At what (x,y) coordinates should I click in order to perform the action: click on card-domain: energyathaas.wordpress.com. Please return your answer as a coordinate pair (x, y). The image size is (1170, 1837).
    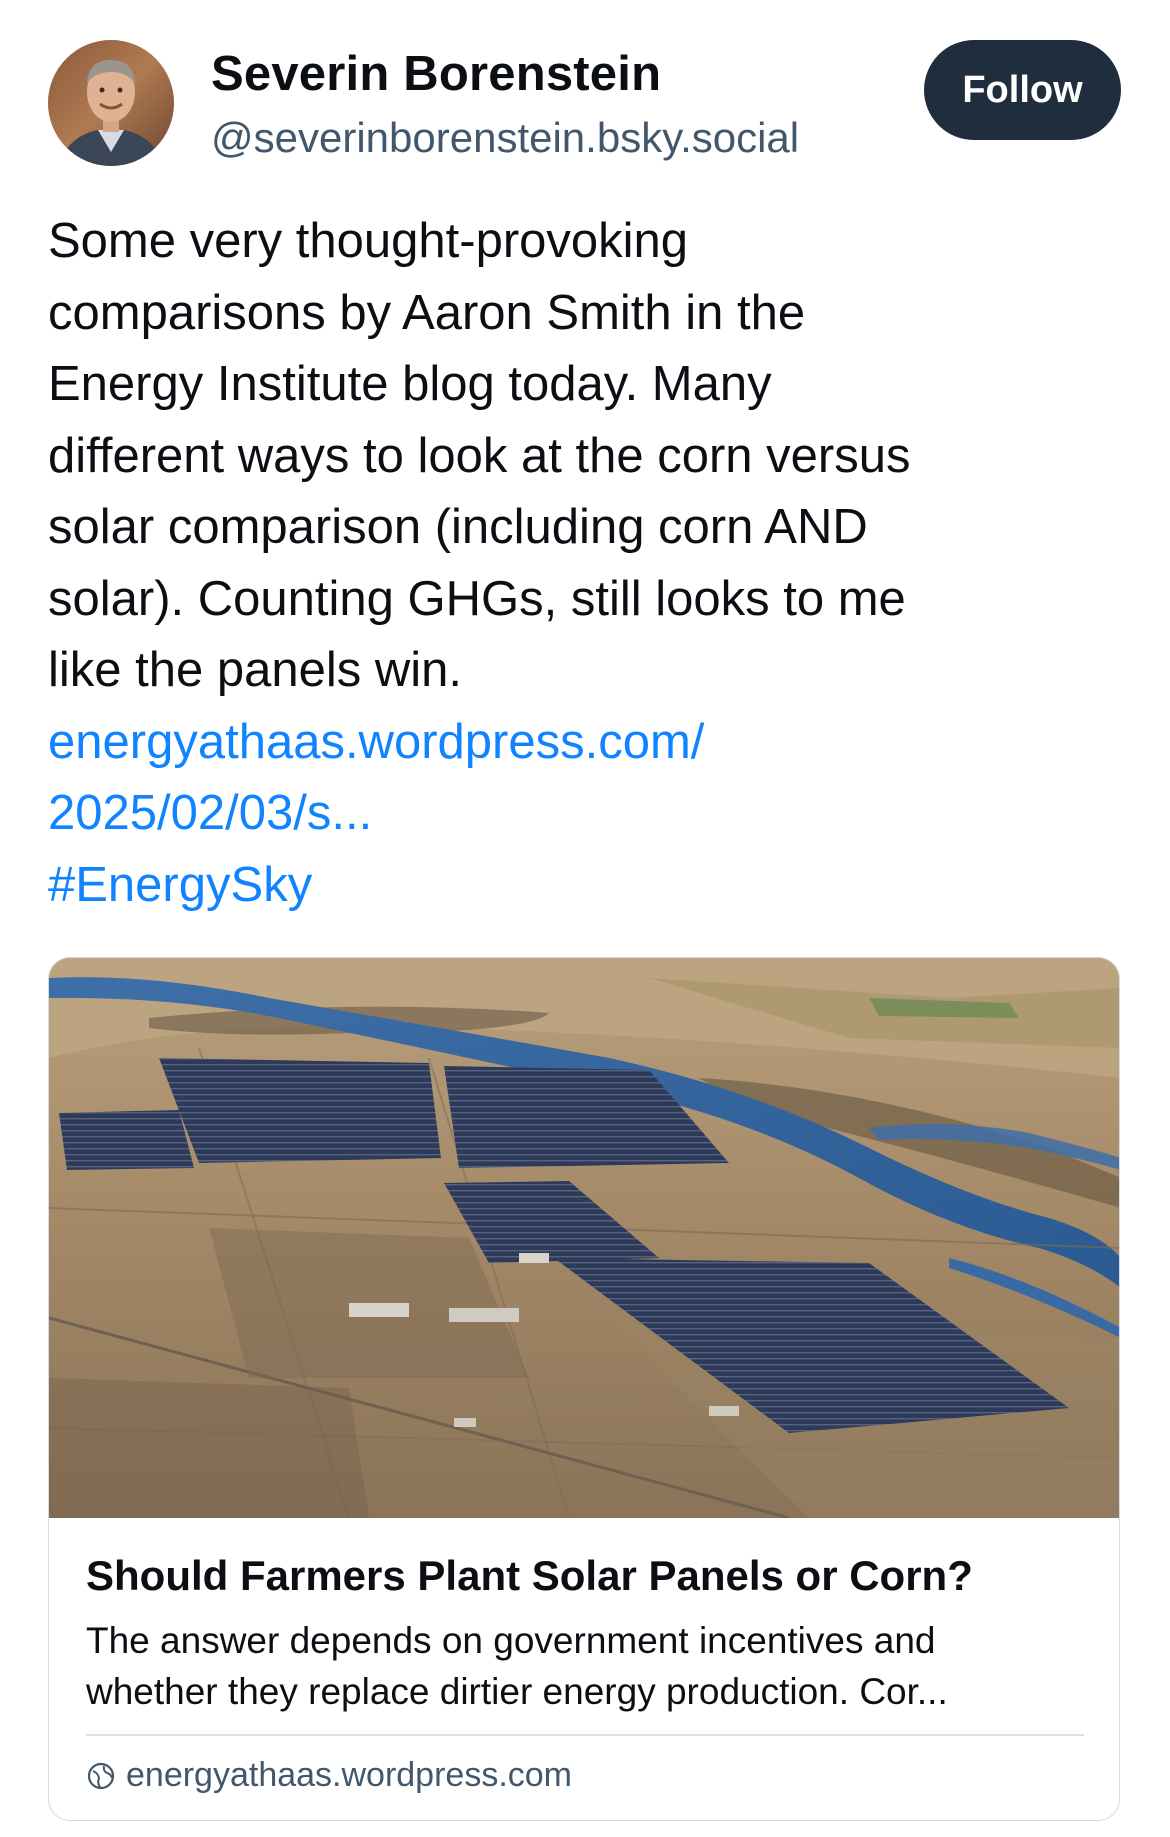
    Looking at the image, I should click on (329, 1775).